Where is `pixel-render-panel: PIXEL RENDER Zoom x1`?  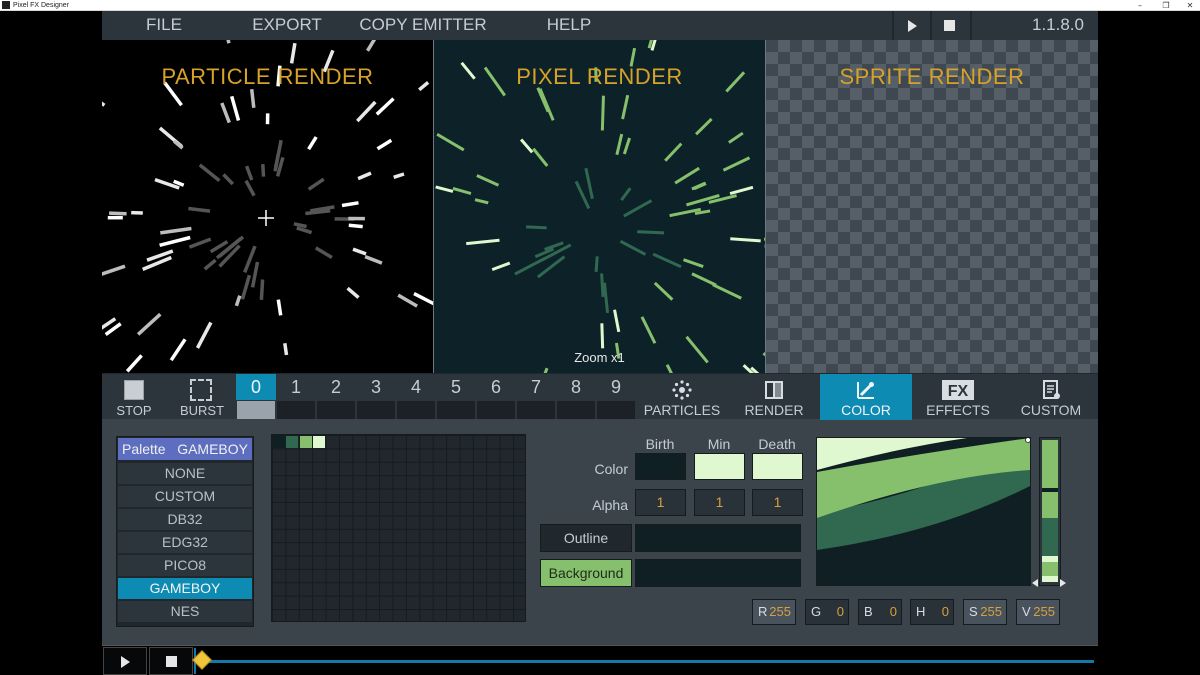
pixel-render-panel: PIXEL RENDER Zoom x1 is located at coordinates (599, 206).